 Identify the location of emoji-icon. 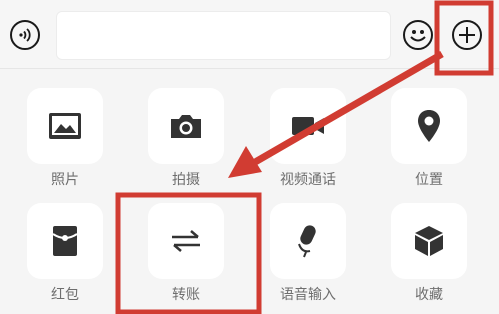
(418, 35).